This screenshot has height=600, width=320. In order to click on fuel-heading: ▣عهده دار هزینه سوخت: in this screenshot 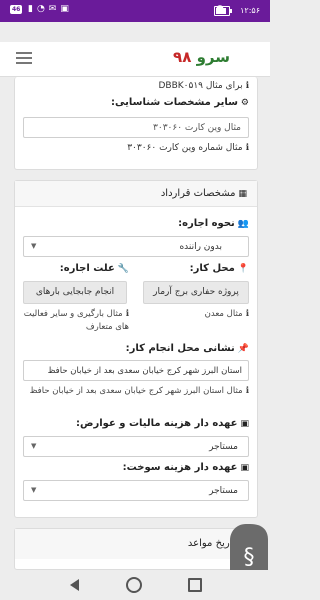, I will do `click(186, 467)`.